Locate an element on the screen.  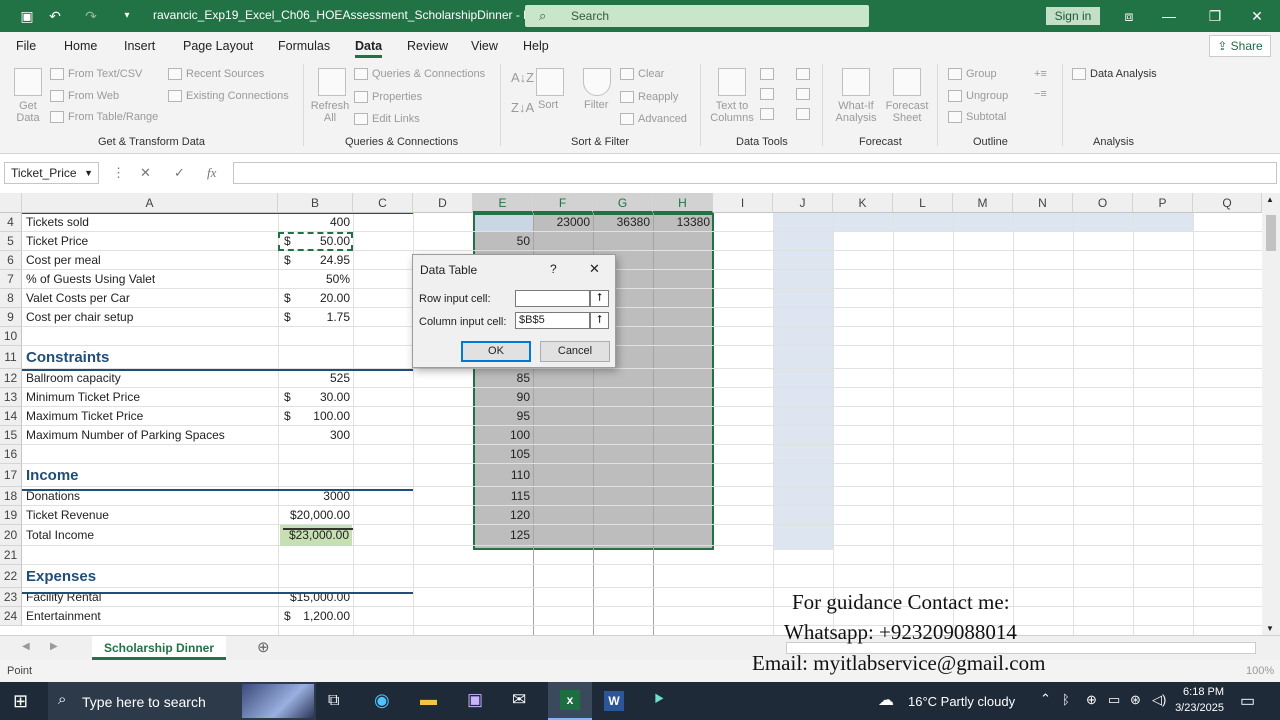
col-header-b: B is located at coordinates (315, 203).